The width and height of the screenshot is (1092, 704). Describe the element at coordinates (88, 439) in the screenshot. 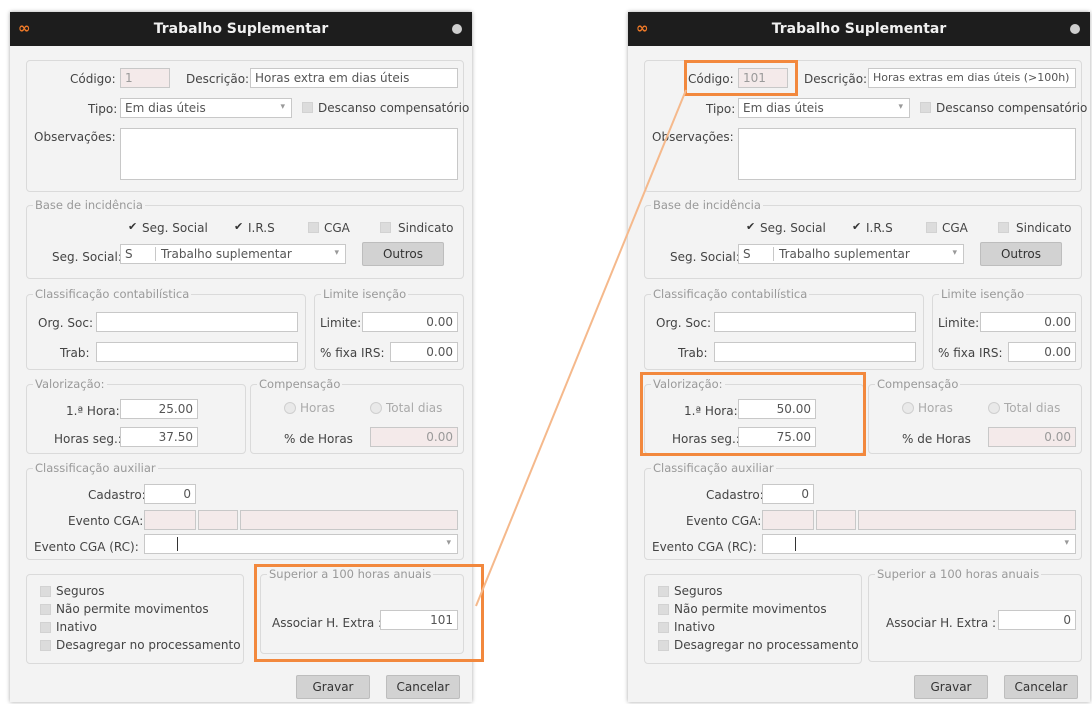

I see `horas-seg-label: Horas seg.:` at that location.